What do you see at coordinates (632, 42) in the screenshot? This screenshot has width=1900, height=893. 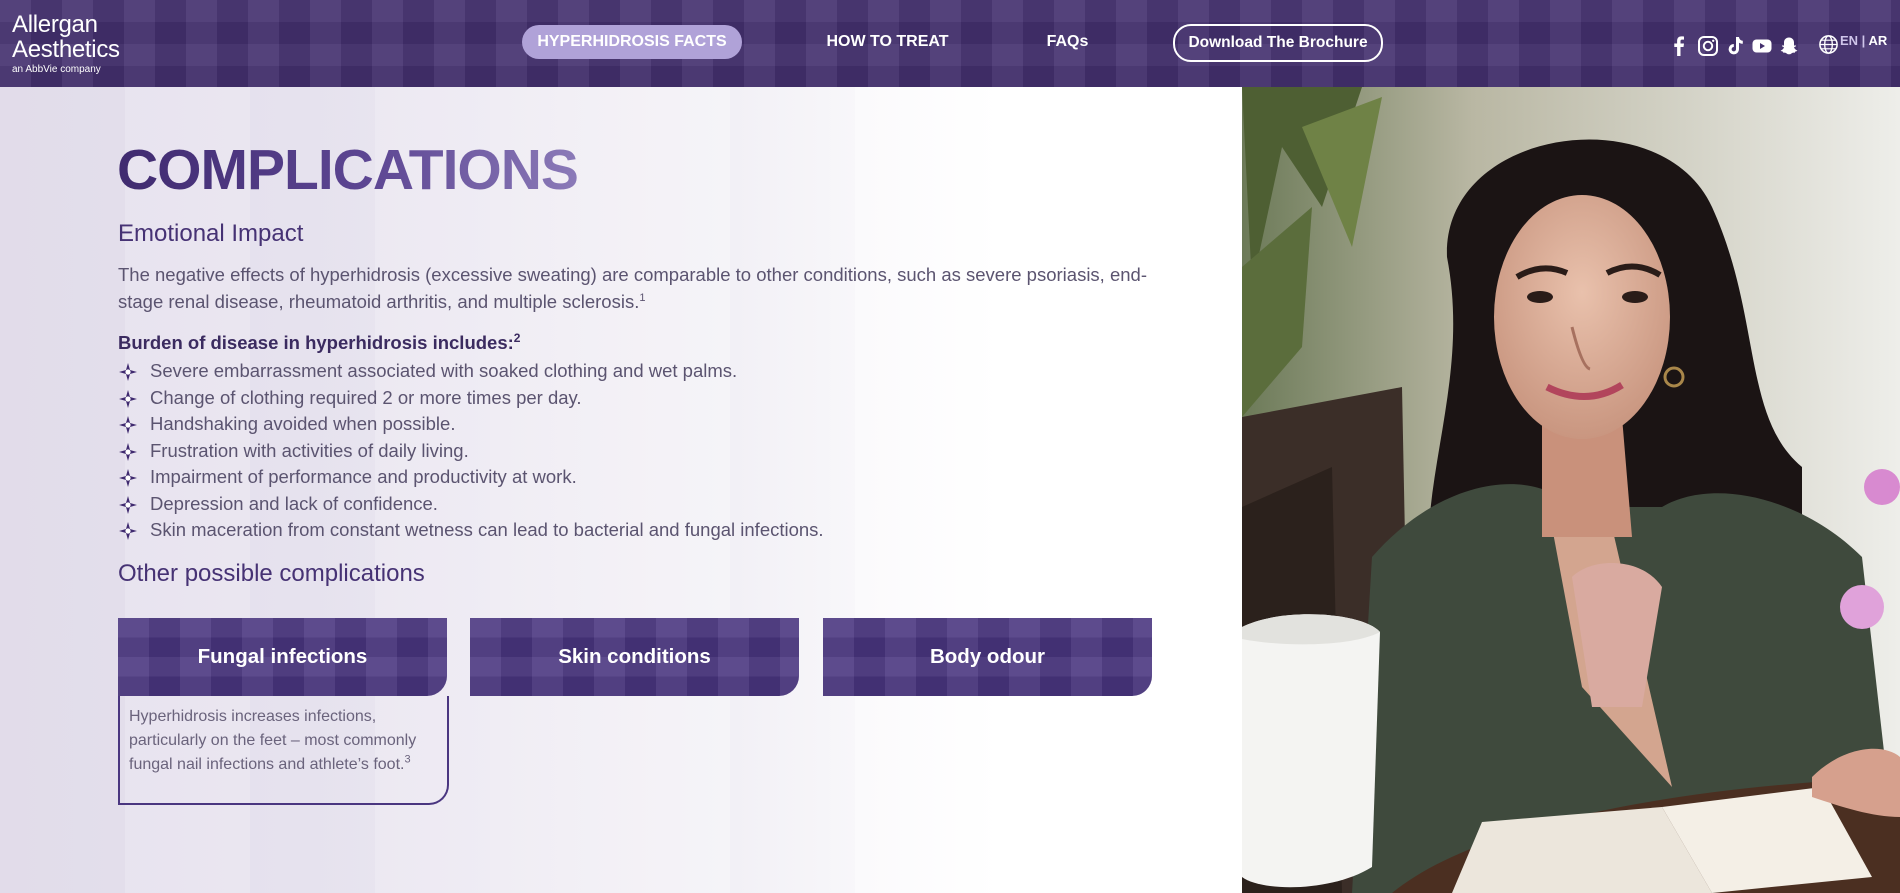 I see `nav-hyperhidrosis-facts: HYPERHIDROSIS FACTS` at bounding box center [632, 42].